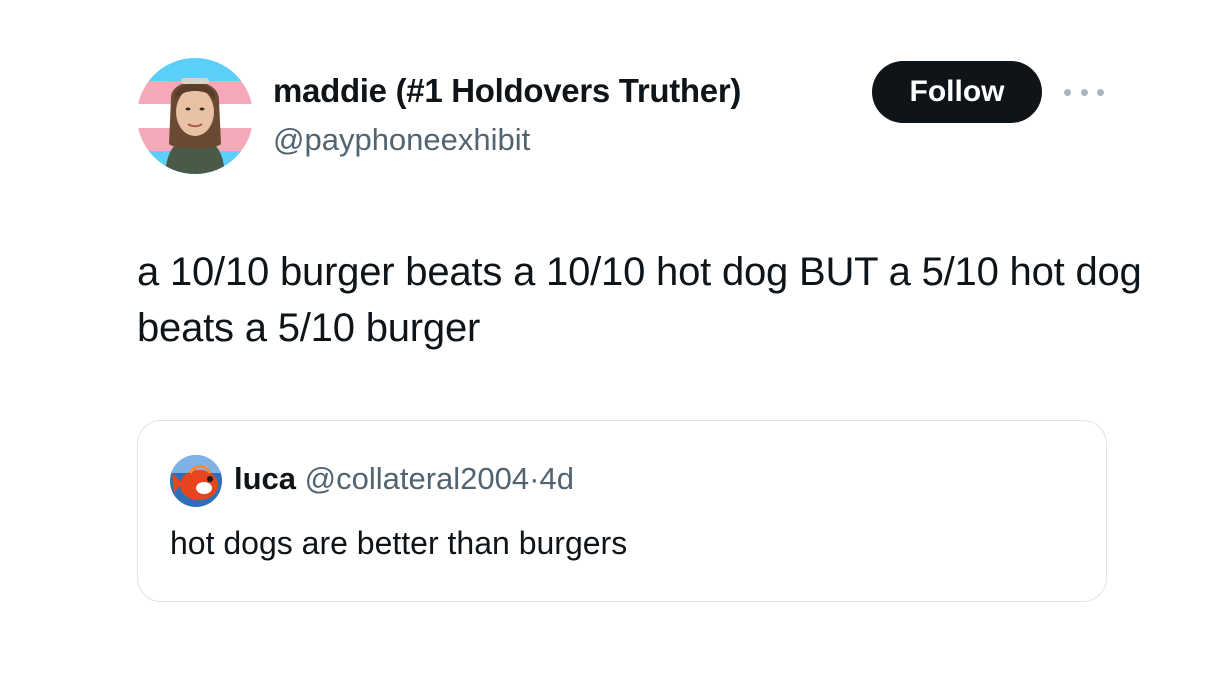 This screenshot has height=674, width=1228. I want to click on quote-author-avatar, so click(196, 481).